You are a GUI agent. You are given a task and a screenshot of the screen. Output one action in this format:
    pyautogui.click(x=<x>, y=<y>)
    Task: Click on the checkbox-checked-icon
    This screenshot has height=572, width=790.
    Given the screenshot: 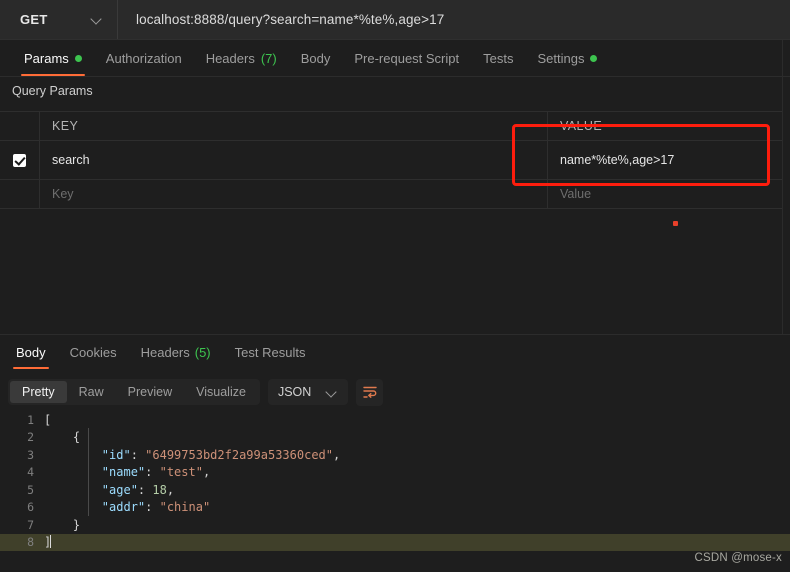 What is the action you would take?
    pyautogui.click(x=19, y=160)
    